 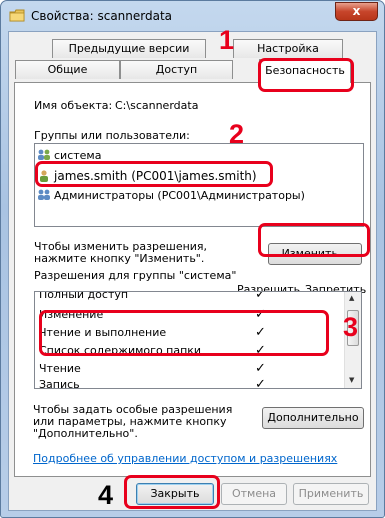 I want to click on cancel-button: Отмена, so click(x=254, y=494).